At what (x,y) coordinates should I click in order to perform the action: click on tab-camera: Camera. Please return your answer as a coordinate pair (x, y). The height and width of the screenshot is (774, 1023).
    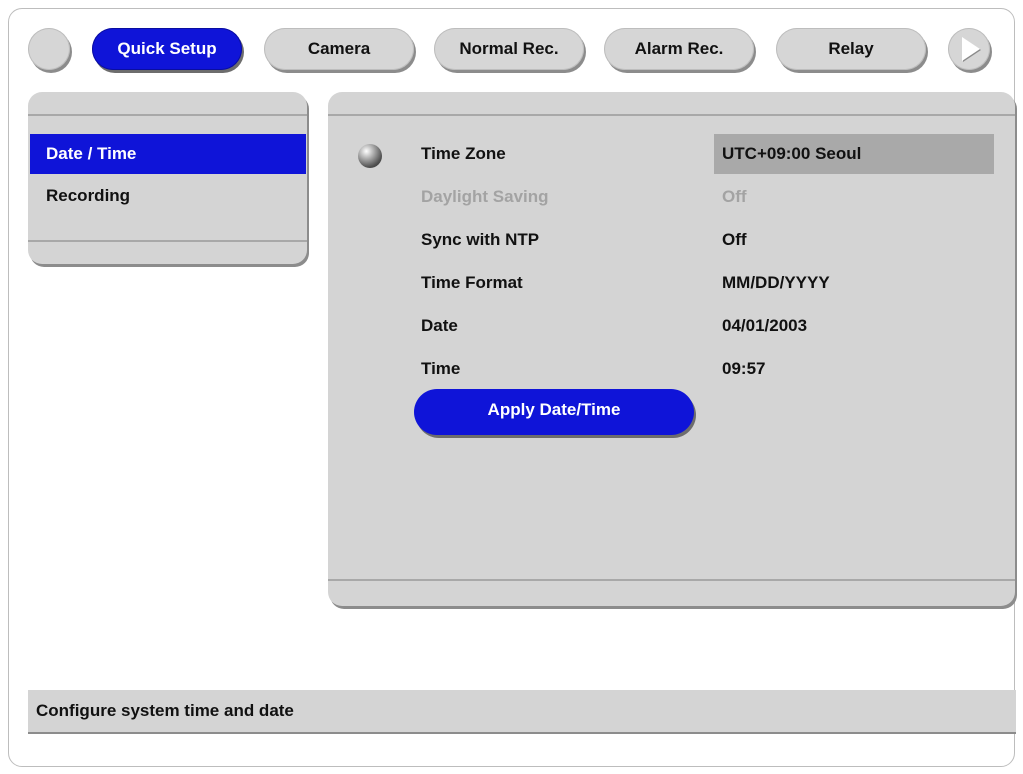
    Looking at the image, I should click on (339, 49).